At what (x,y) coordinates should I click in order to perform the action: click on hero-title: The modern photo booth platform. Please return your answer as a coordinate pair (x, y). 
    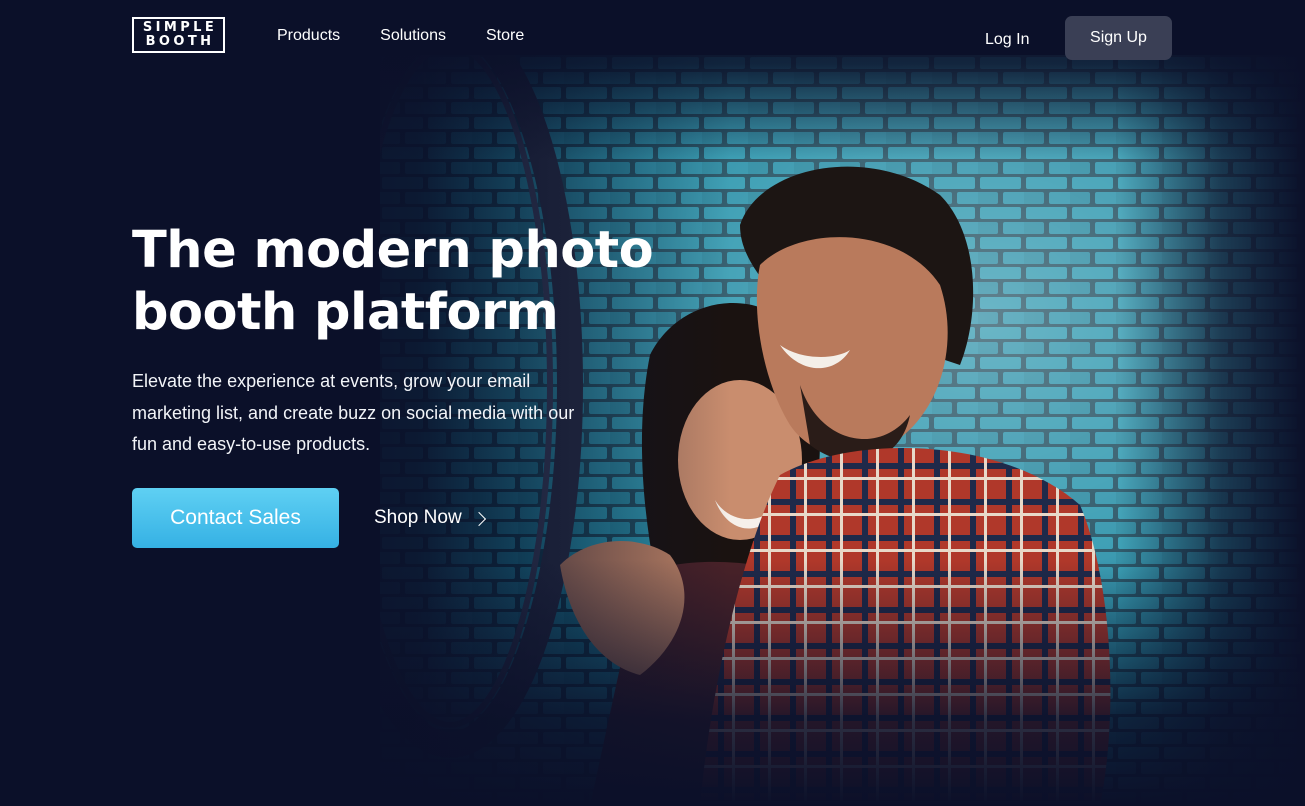
    Looking at the image, I should click on (412, 282).